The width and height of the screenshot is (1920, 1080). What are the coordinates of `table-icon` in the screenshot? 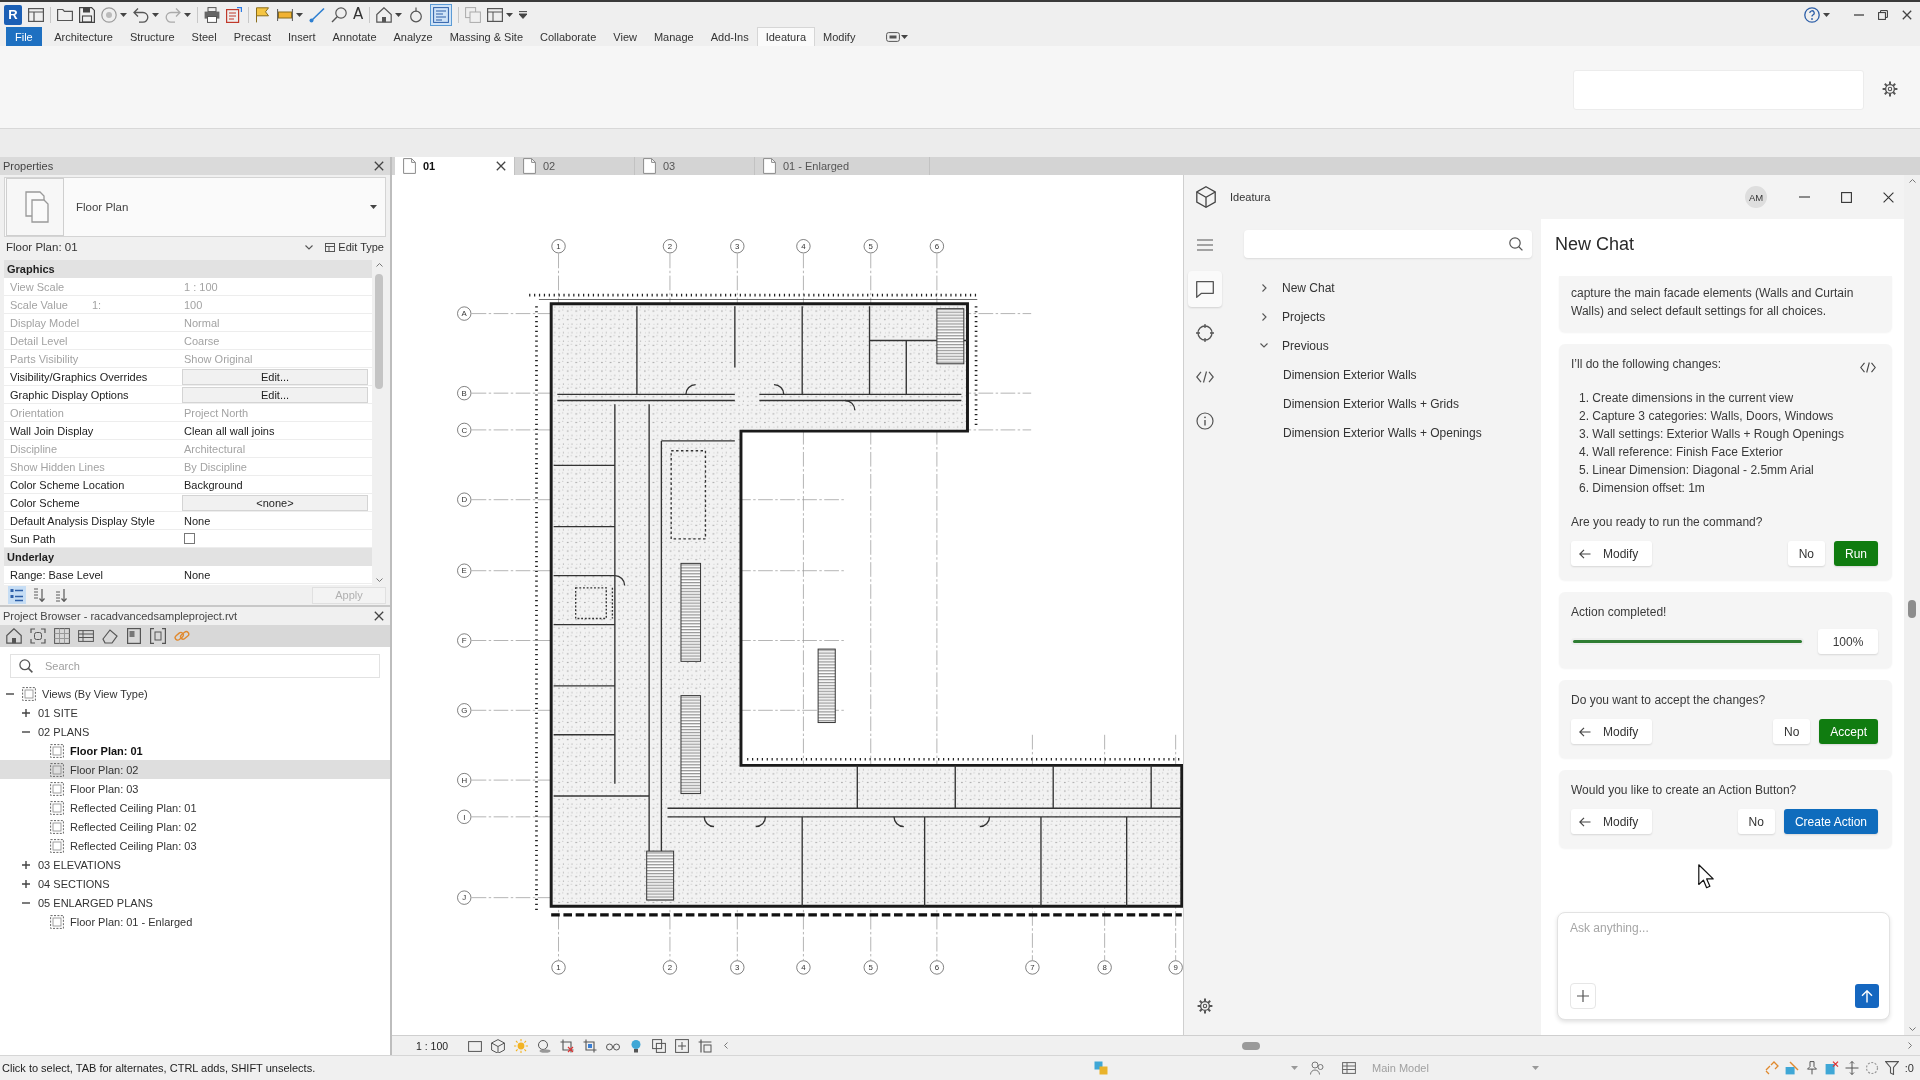 It's located at (86, 636).